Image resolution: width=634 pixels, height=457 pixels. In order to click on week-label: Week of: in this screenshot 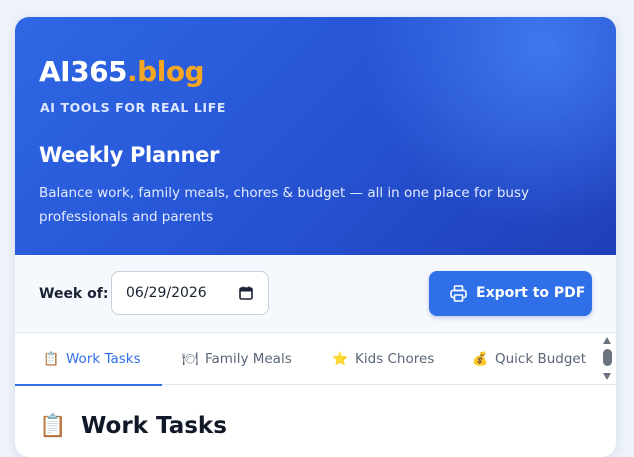, I will do `click(74, 294)`.